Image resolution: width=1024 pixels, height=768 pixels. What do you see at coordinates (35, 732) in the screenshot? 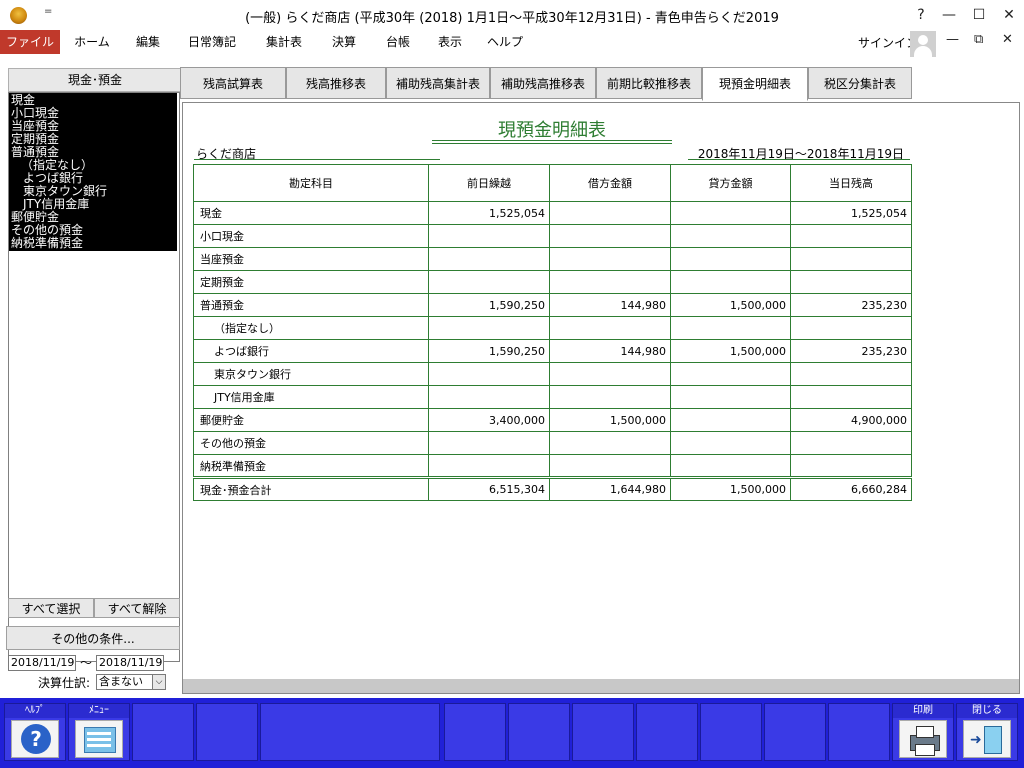
I see `fkey-help-button: ﾍﾙﾌﾟ ?` at bounding box center [35, 732].